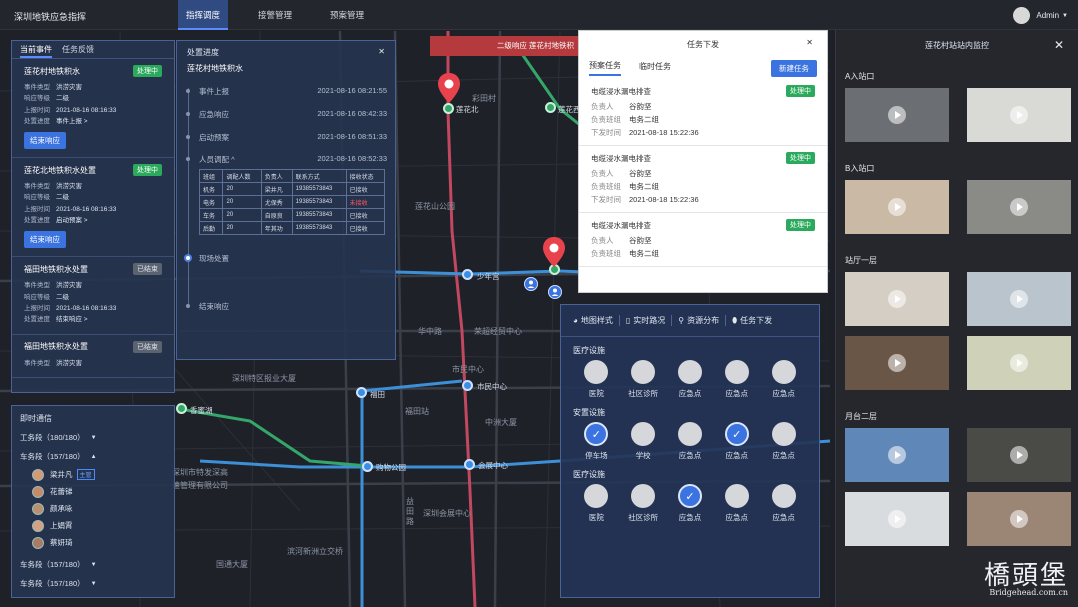 Image resolution: width=1078 pixels, height=607 pixels. What do you see at coordinates (72, 319) in the screenshot?
I see `event-progress-link: 结束响应 >` at bounding box center [72, 319].